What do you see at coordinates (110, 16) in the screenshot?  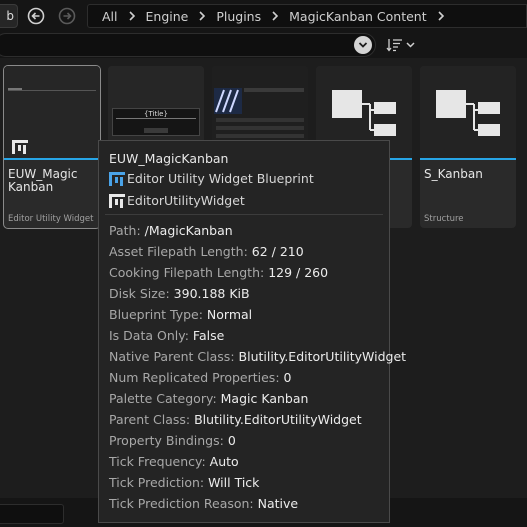 I see `breadcrumb-all: All` at bounding box center [110, 16].